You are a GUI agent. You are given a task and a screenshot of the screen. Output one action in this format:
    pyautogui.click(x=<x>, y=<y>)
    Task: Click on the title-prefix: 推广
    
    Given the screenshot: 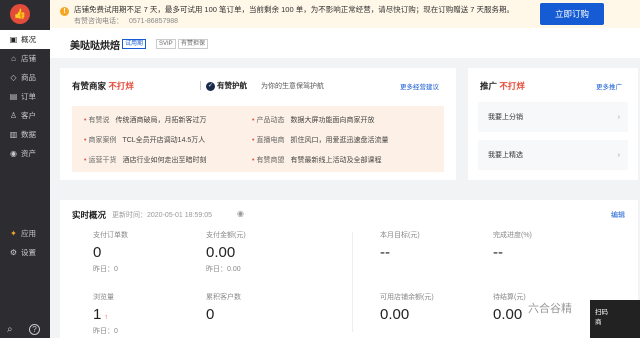 What is the action you would take?
    pyautogui.click(x=489, y=86)
    